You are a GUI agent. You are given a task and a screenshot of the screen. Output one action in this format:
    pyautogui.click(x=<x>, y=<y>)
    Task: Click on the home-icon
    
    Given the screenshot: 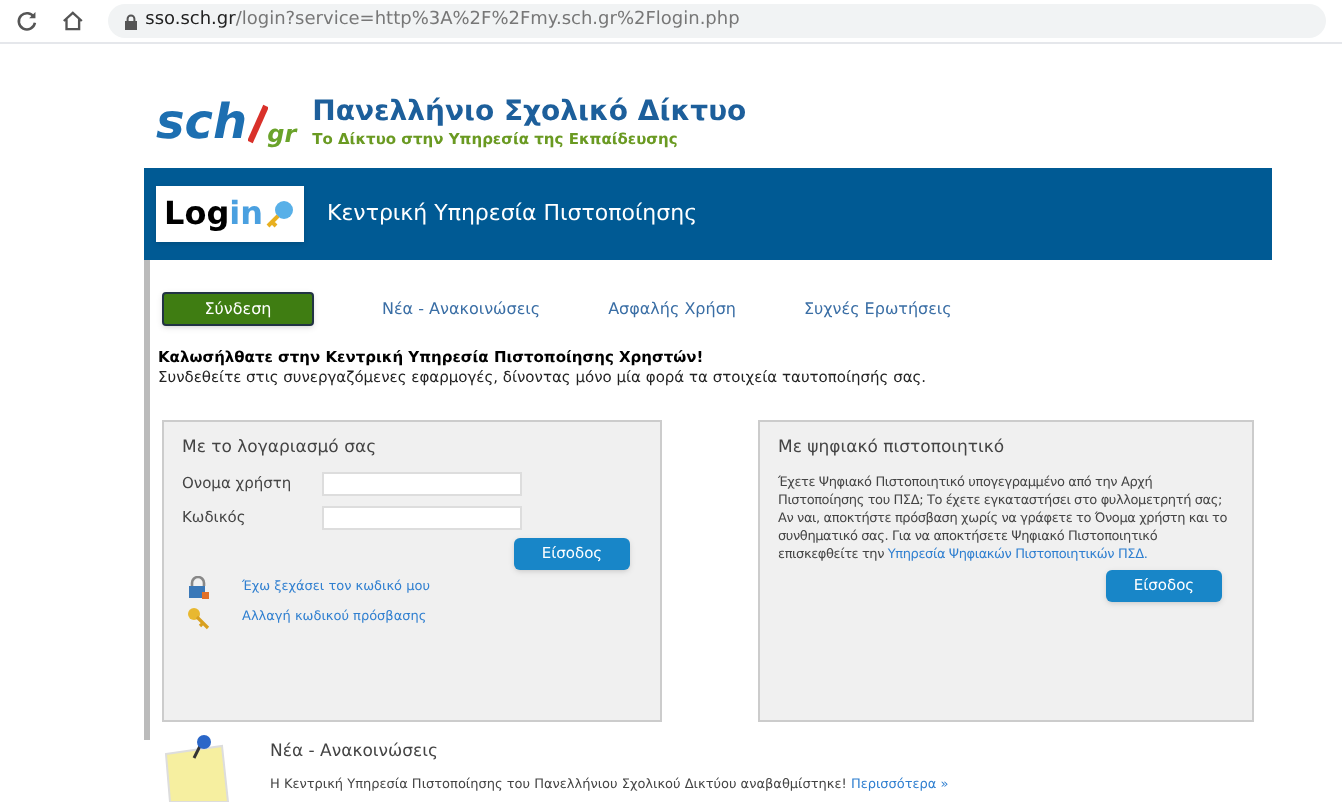 What is the action you would take?
    pyautogui.click(x=72, y=21)
    